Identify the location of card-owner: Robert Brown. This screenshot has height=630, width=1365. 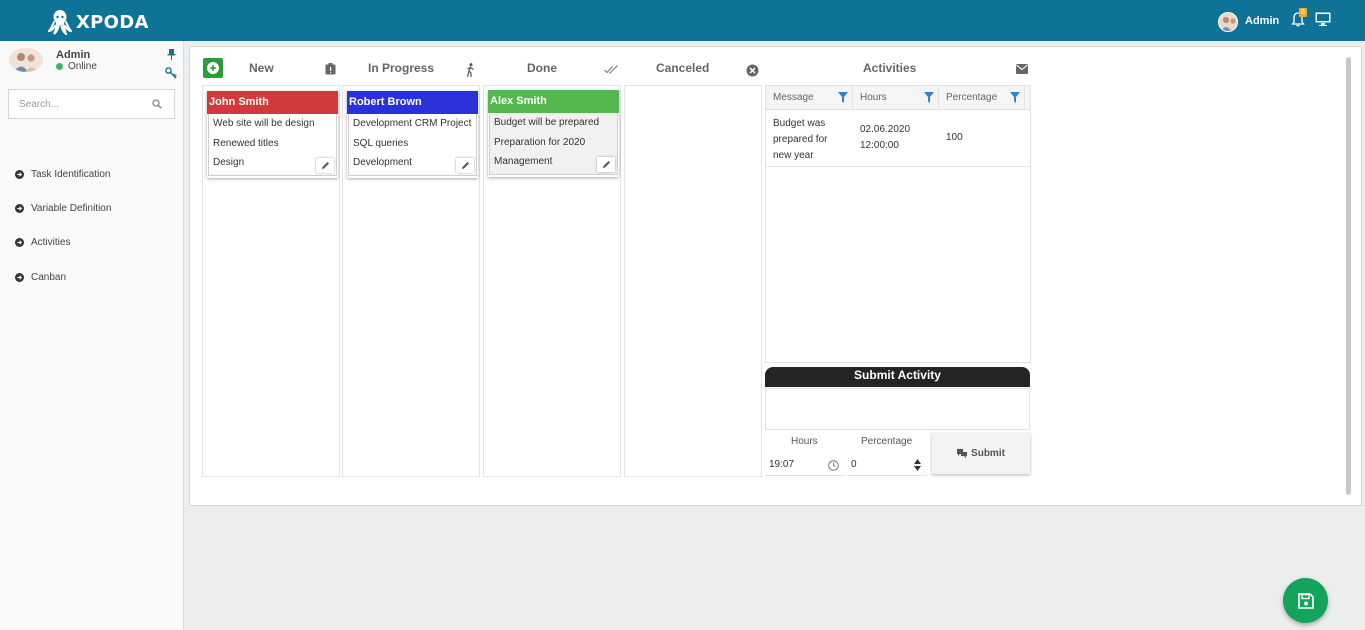
(412, 102).